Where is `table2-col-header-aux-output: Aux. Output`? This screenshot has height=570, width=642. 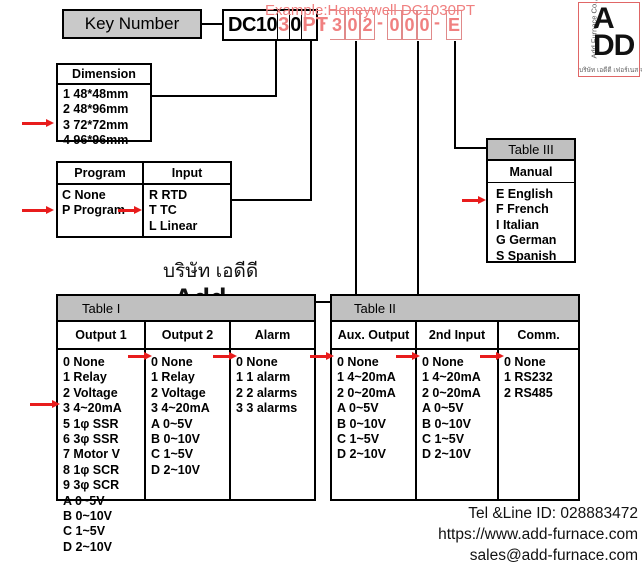
table2-col-header-aux-output: Aux. Output is located at coordinates (374, 335).